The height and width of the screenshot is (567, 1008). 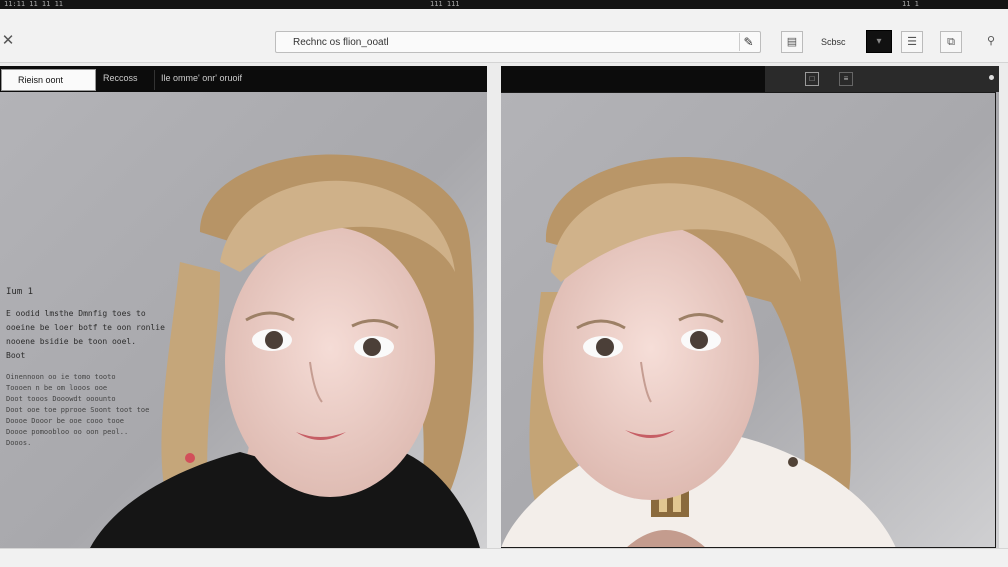 I want to click on square-icon: □, so click(x=812, y=79).